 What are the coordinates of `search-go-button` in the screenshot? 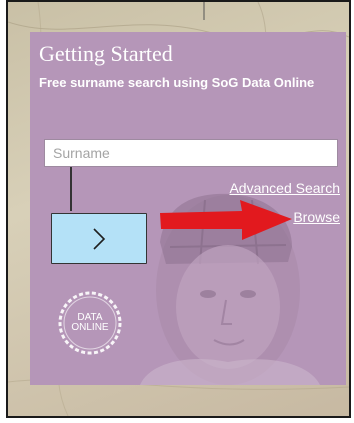 It's located at (99, 238).